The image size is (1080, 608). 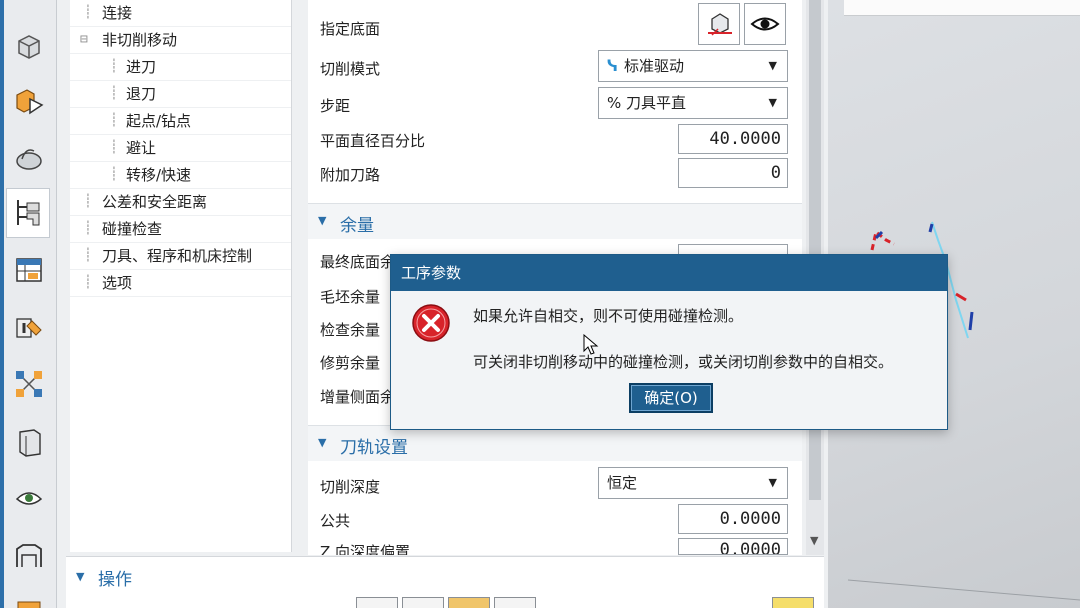 I want to click on generate-button, so click(x=377, y=602).